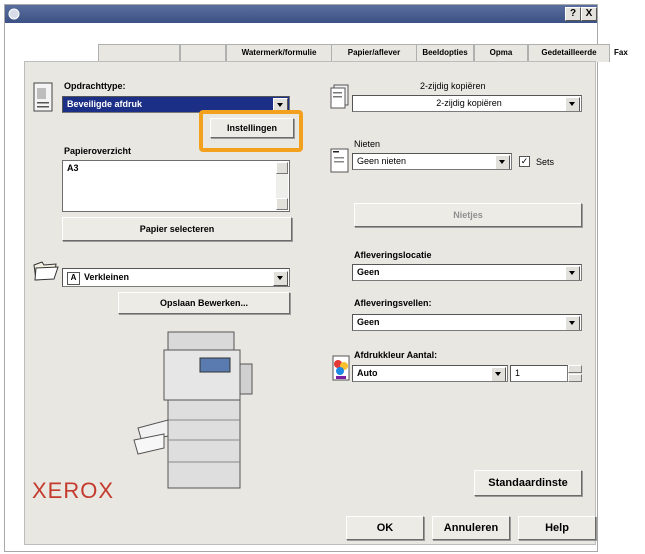  What do you see at coordinates (539, 373) in the screenshot?
I see `copies-input: 1` at bounding box center [539, 373].